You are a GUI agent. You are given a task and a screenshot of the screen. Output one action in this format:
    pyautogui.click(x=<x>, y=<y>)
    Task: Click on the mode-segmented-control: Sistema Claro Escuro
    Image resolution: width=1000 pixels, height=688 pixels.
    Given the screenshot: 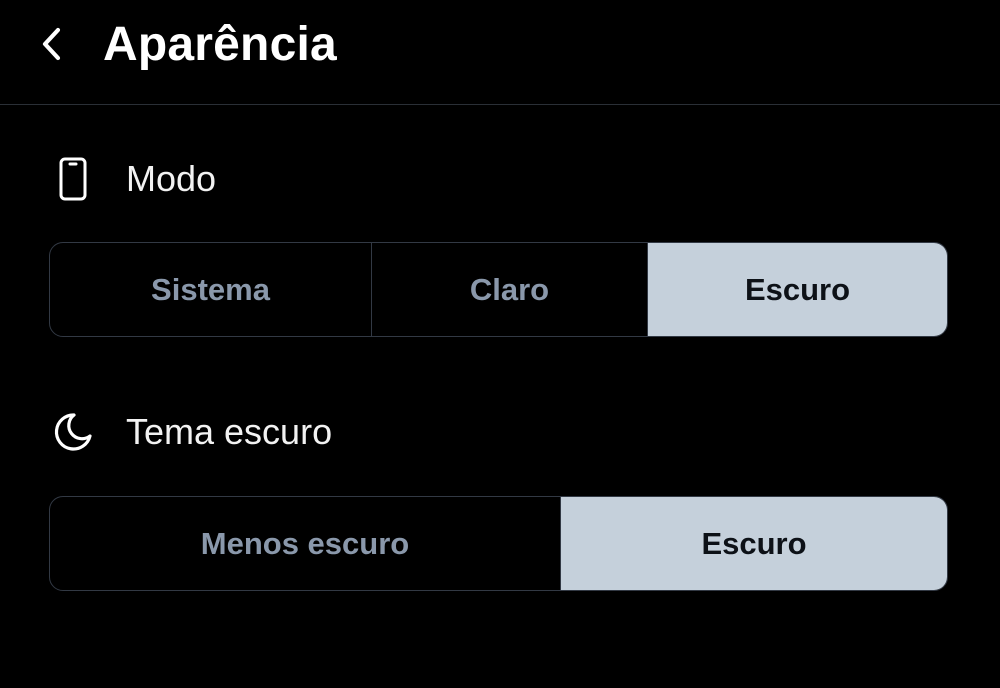 What is the action you would take?
    pyautogui.click(x=498, y=289)
    